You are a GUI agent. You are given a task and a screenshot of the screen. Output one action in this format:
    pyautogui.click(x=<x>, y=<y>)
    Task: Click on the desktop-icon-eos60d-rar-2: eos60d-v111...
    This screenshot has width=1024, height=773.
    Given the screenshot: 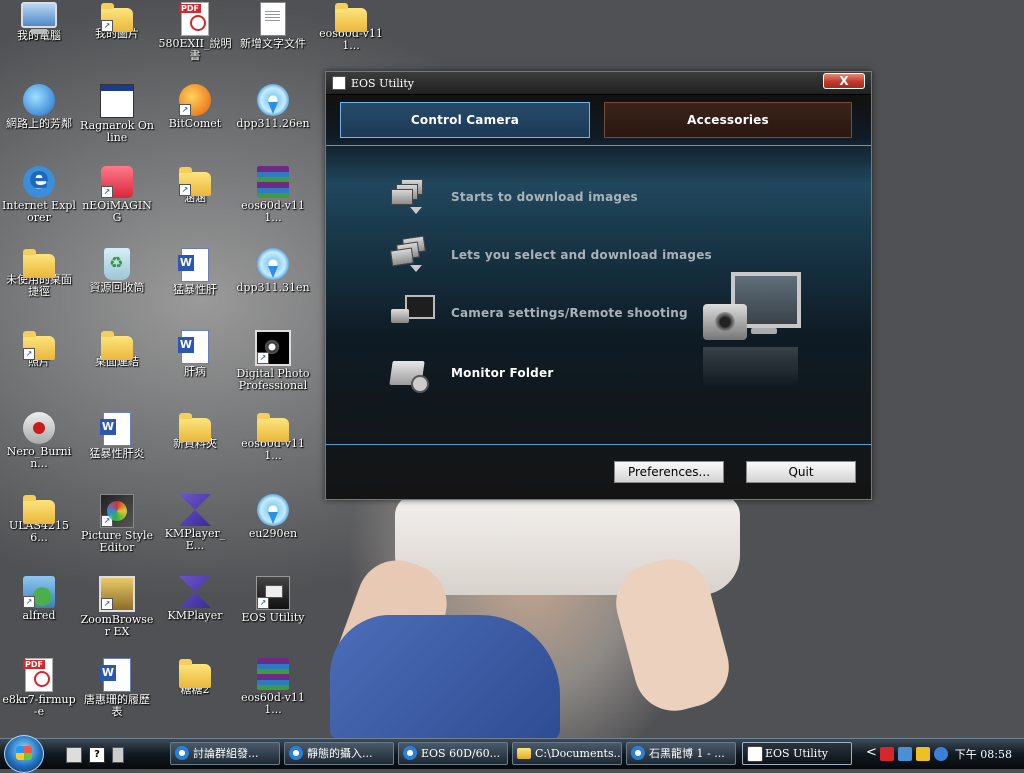 What is the action you would take?
    pyautogui.click(x=273, y=695)
    